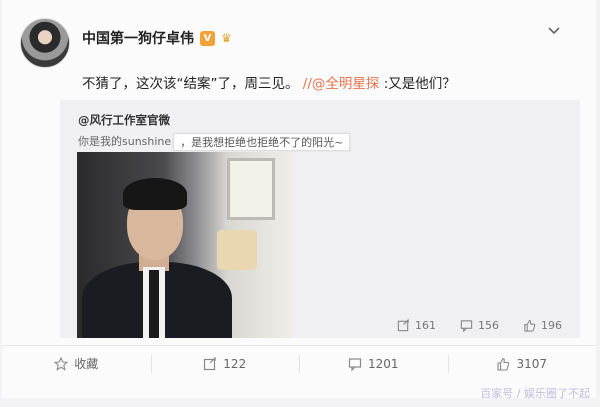  I want to click on star-icon, so click(61, 363).